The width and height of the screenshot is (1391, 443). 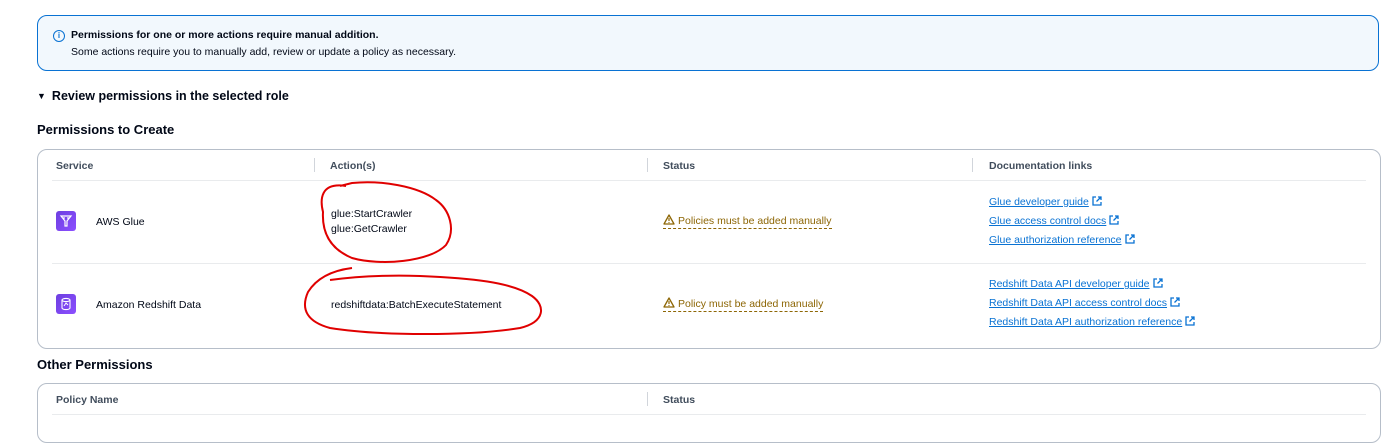 What do you see at coordinates (755, 221) in the screenshot?
I see `status-text: Policies must be added manually` at bounding box center [755, 221].